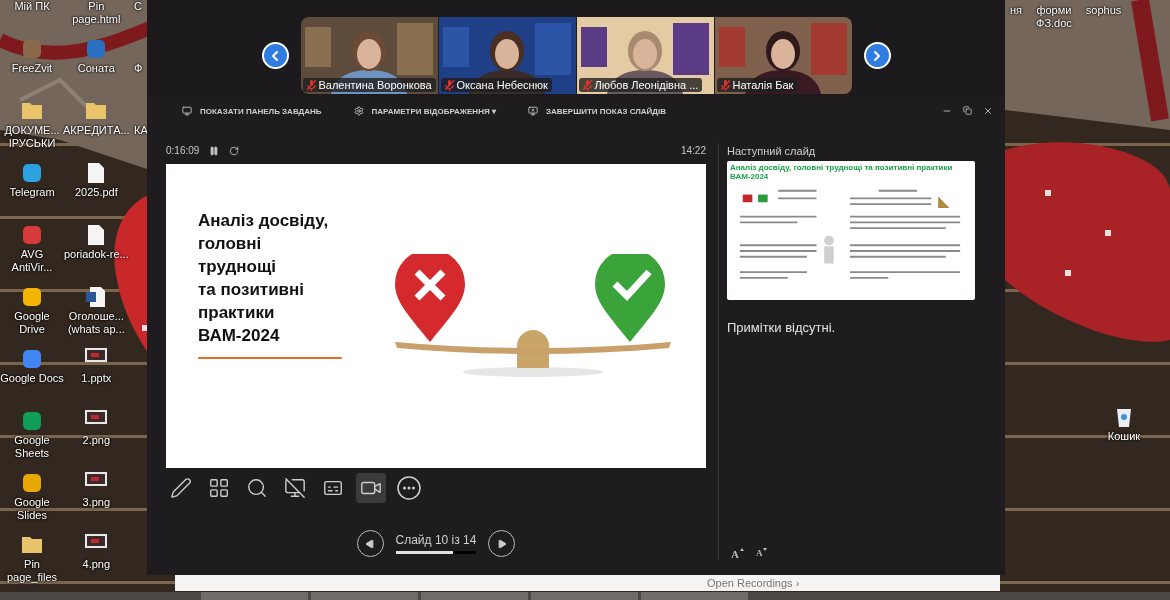 This screenshot has height=600, width=1170. What do you see at coordinates (32, 323) in the screenshot?
I see `desktop-icon-label: Google Drive` at bounding box center [32, 323].